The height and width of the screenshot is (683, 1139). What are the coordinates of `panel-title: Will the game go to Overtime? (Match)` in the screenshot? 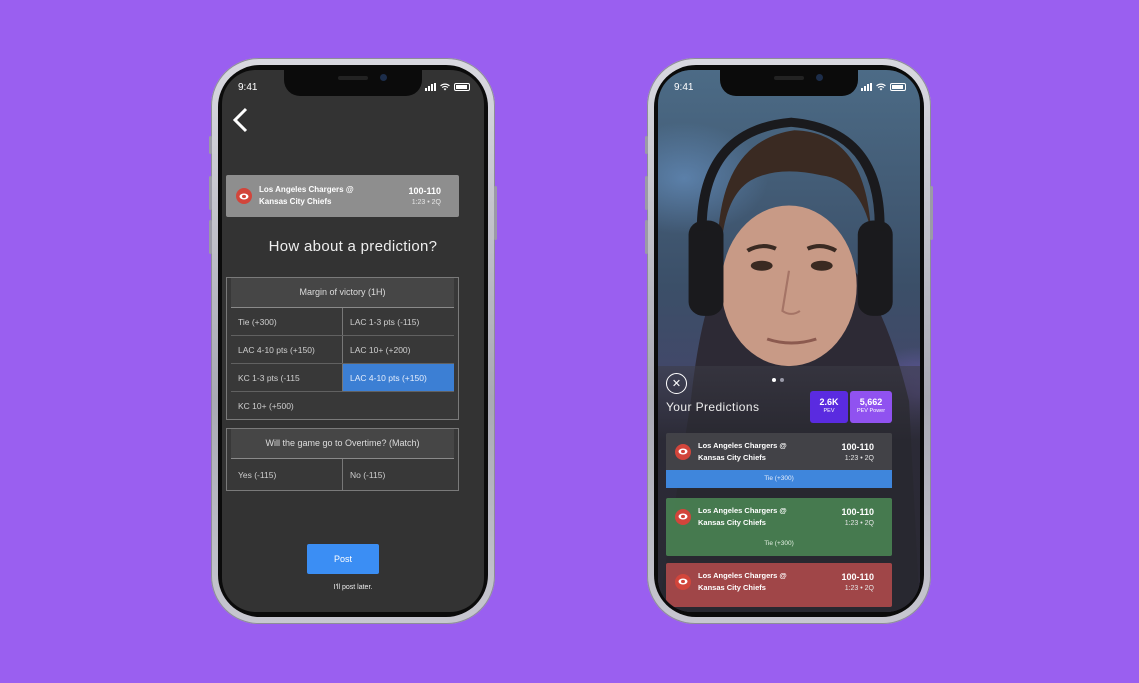 It's located at (342, 444).